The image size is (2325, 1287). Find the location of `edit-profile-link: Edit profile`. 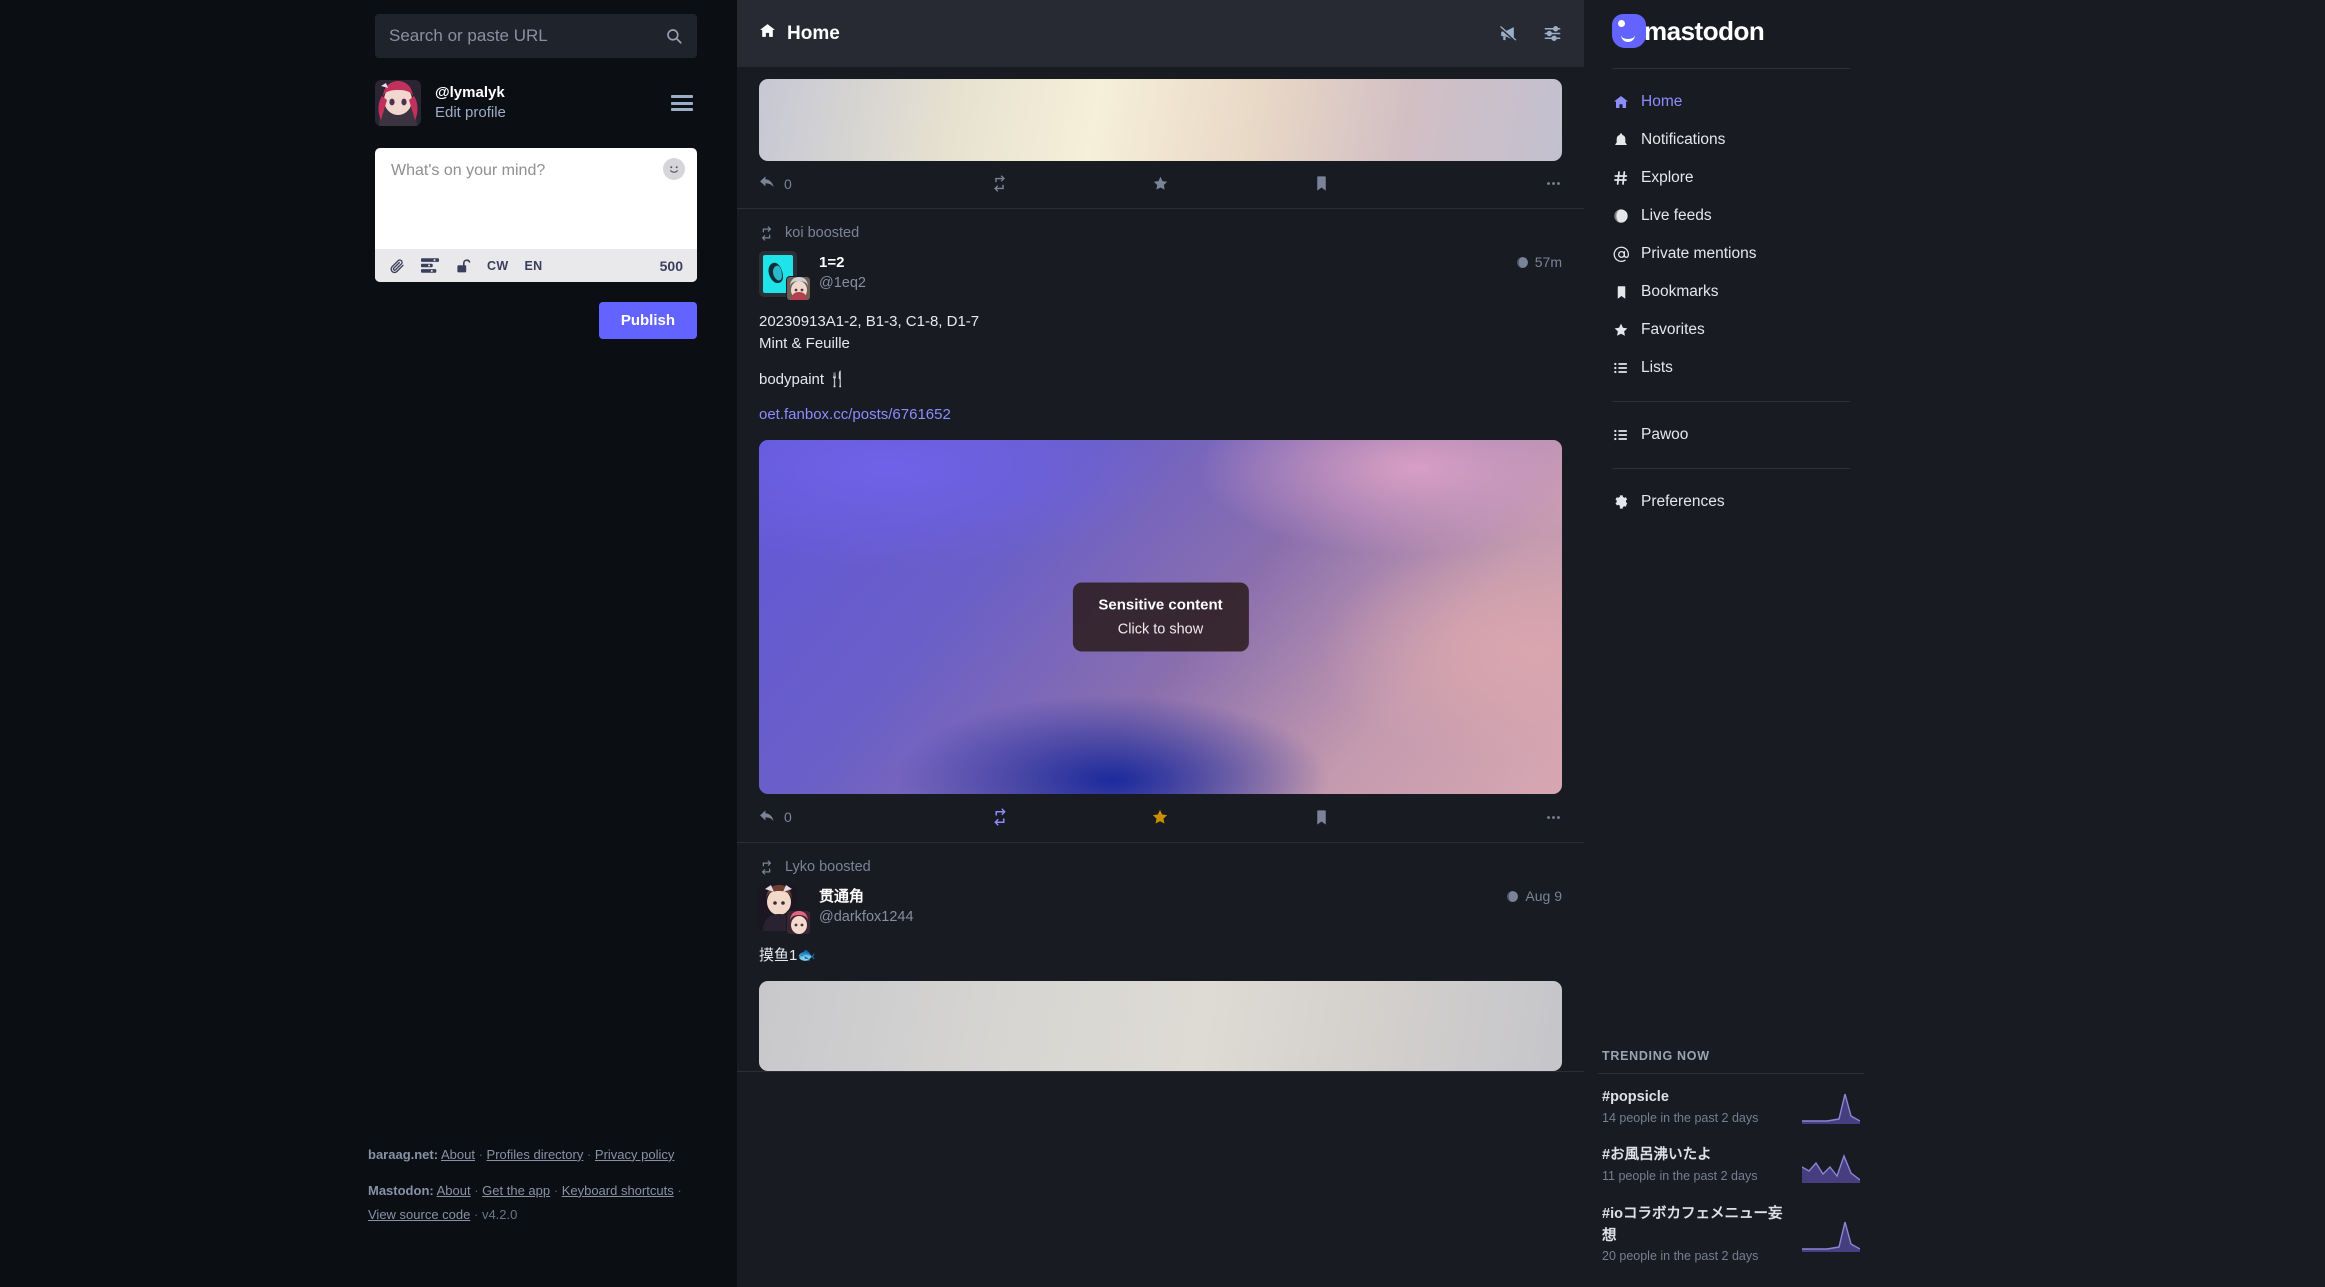

edit-profile-link: Edit profile is located at coordinates (546, 113).